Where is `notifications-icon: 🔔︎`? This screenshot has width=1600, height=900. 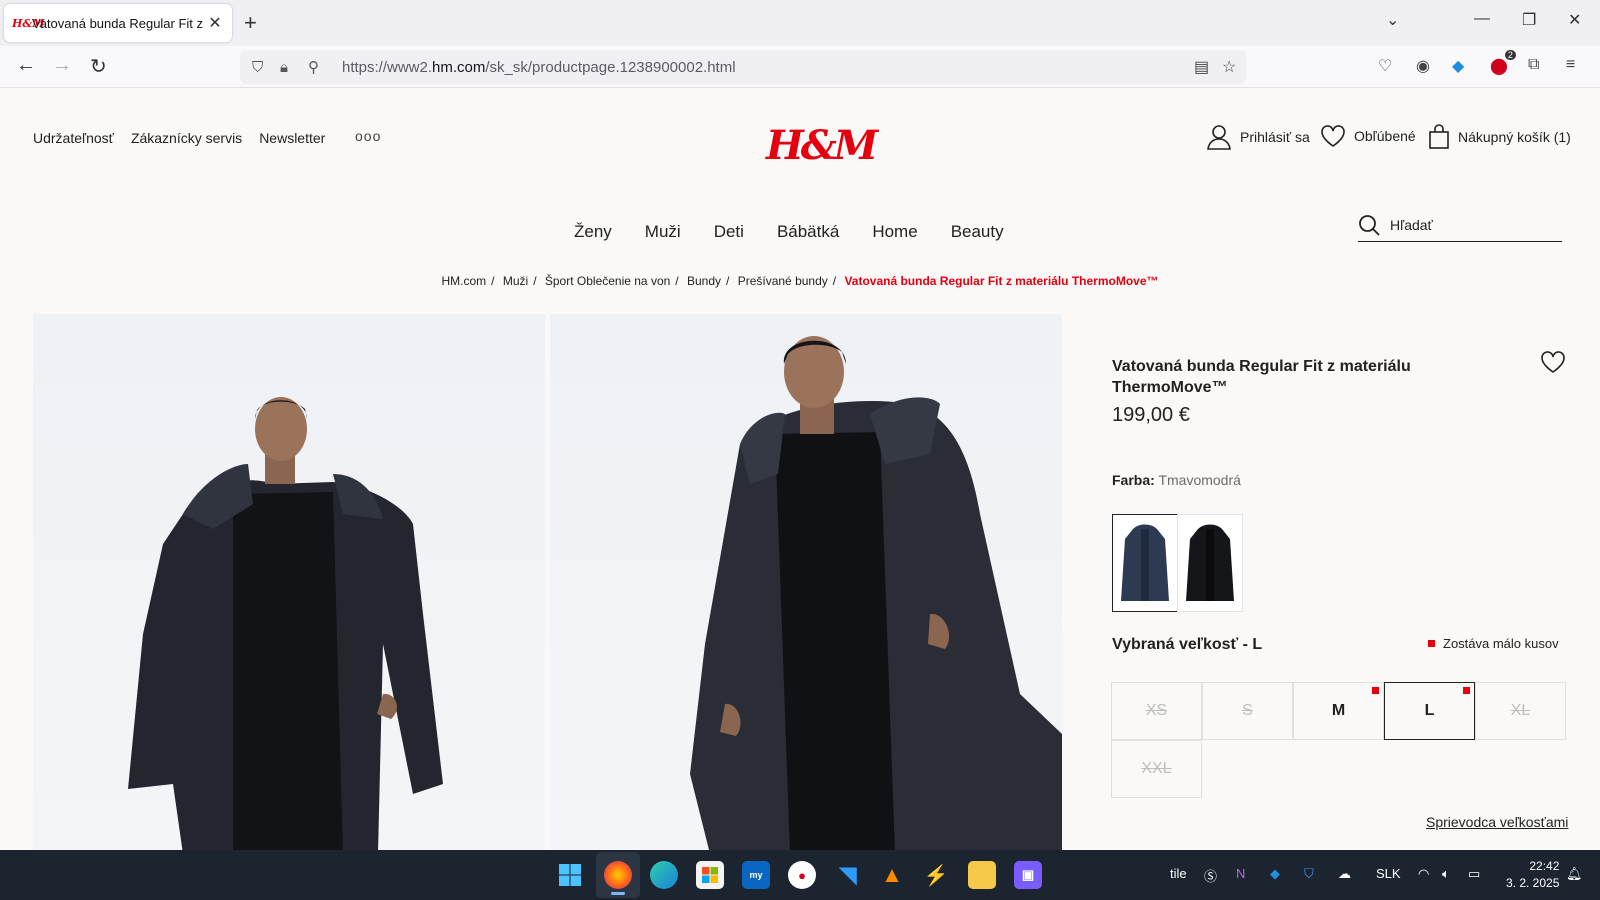
notifications-icon: 🔔︎ is located at coordinates (1574, 874).